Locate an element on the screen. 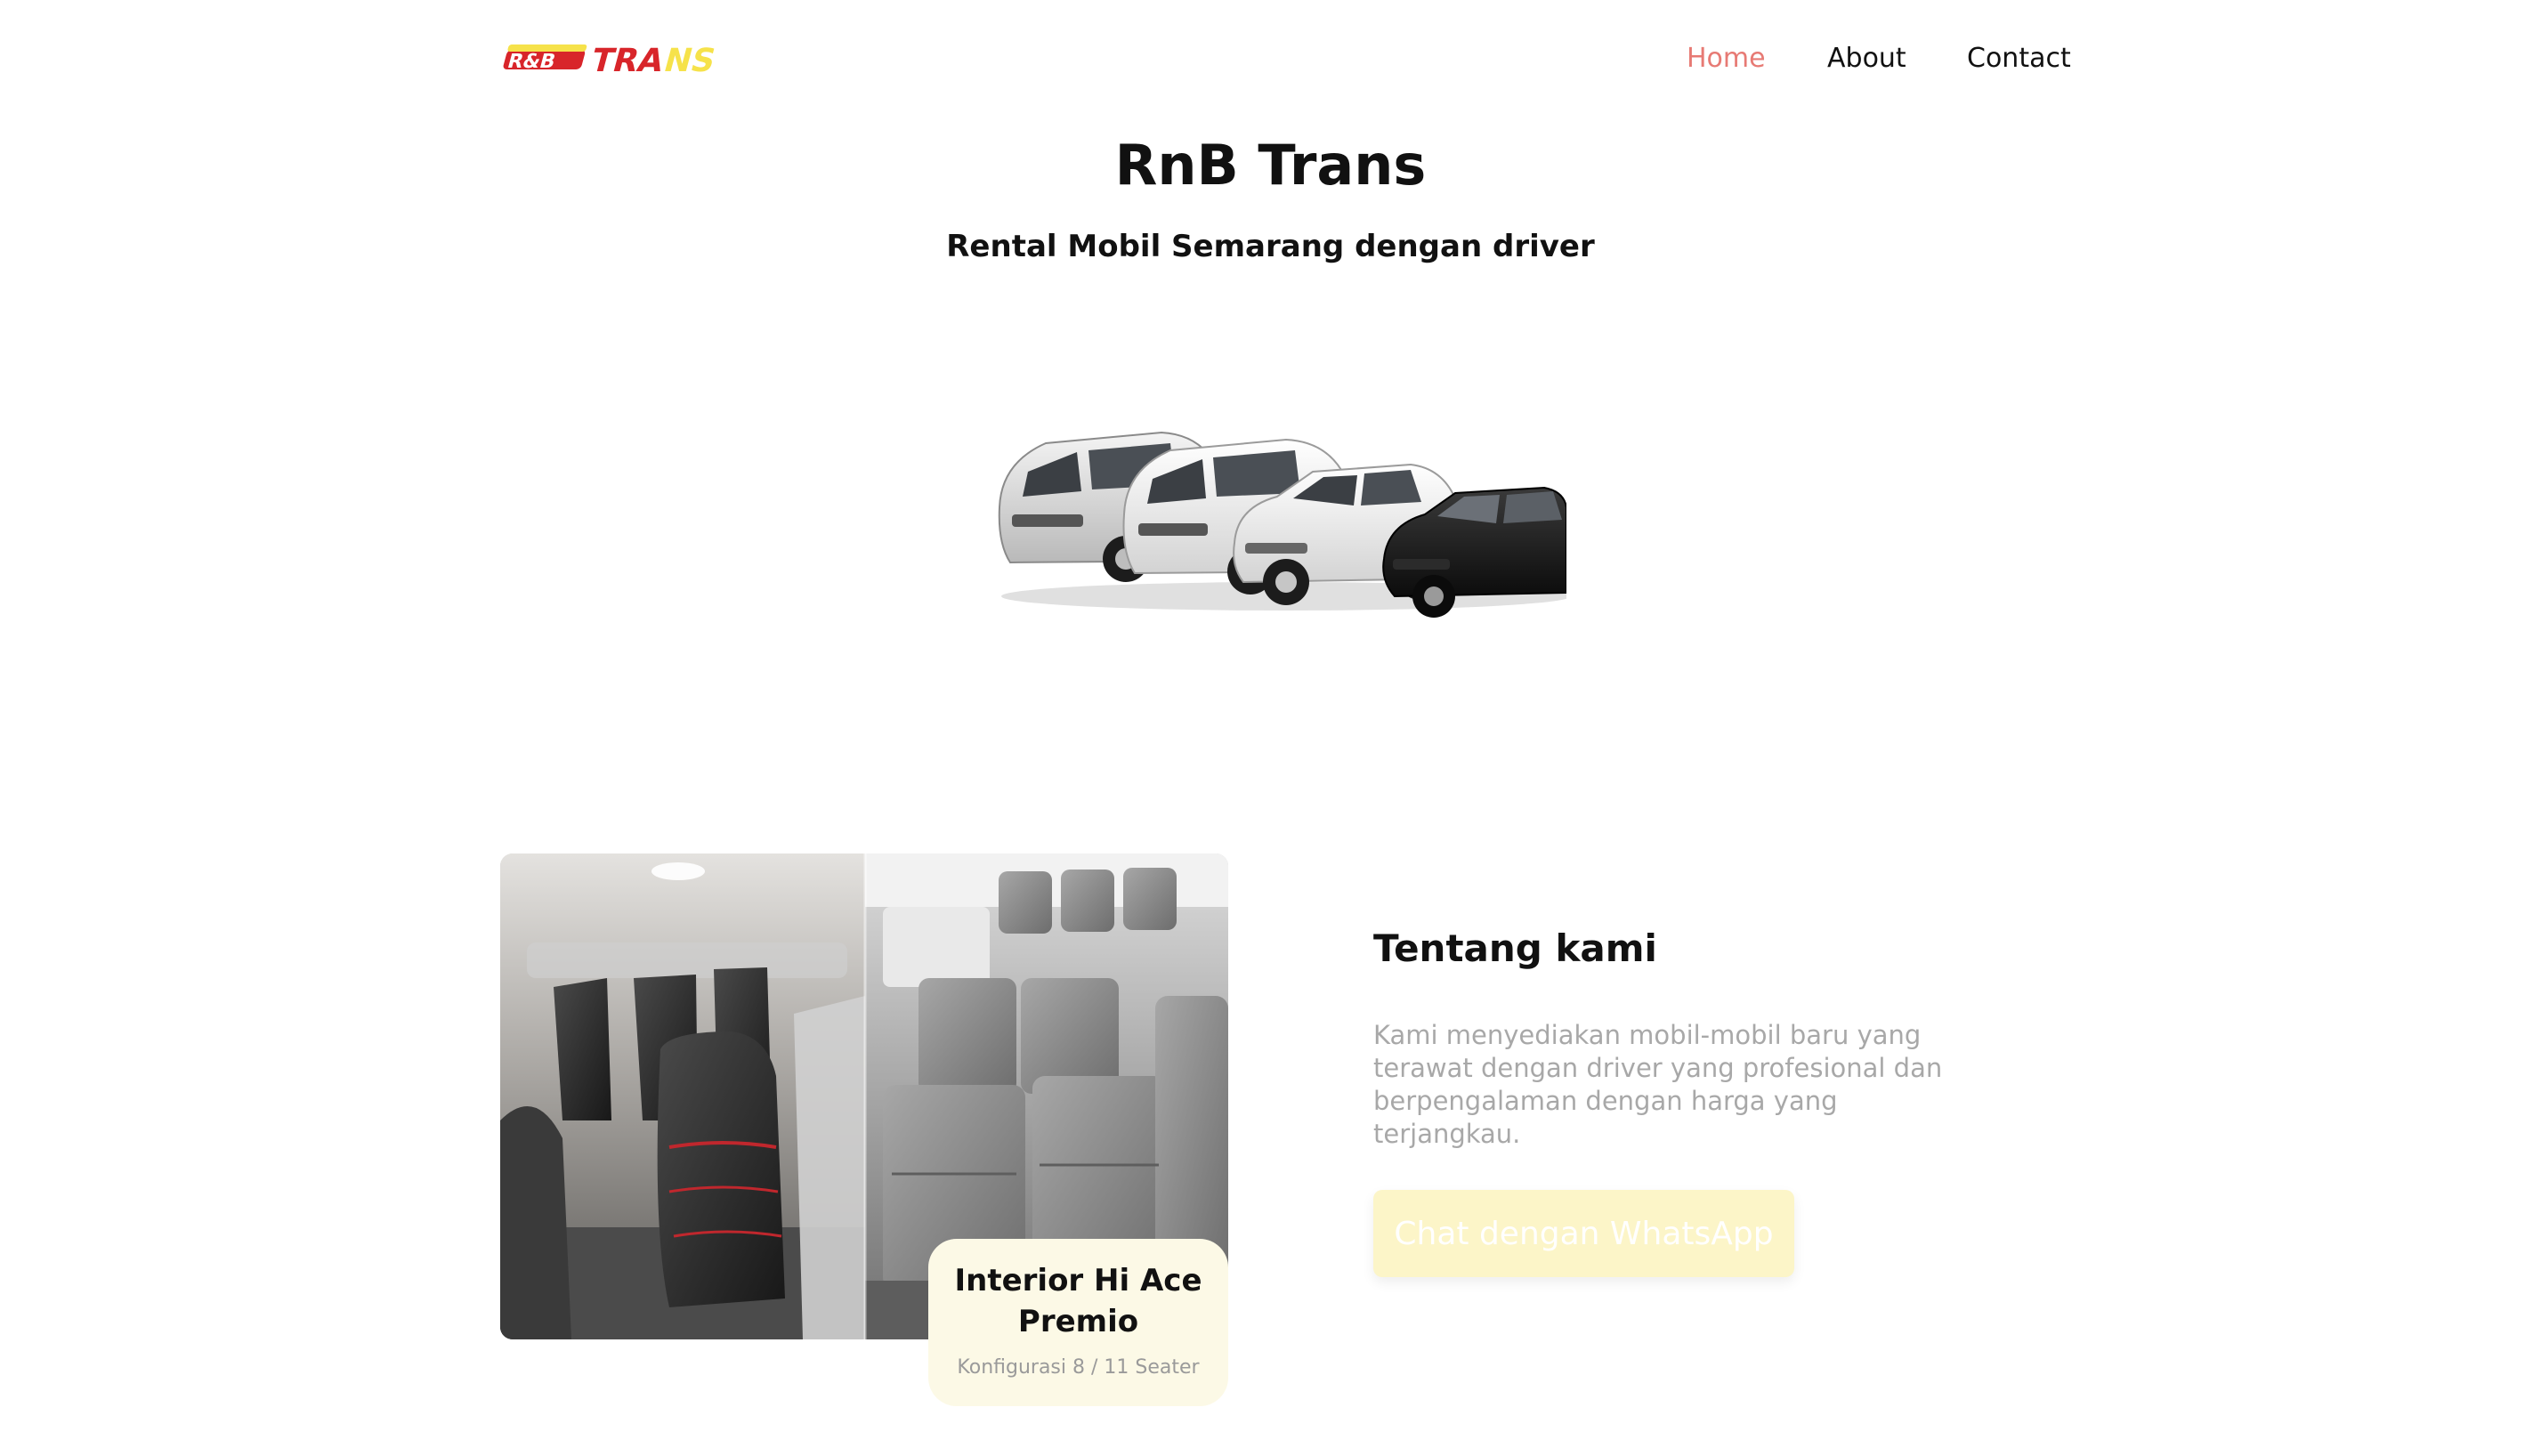 The image size is (2541, 1456). svg-text: R&B is located at coordinates (531, 62).